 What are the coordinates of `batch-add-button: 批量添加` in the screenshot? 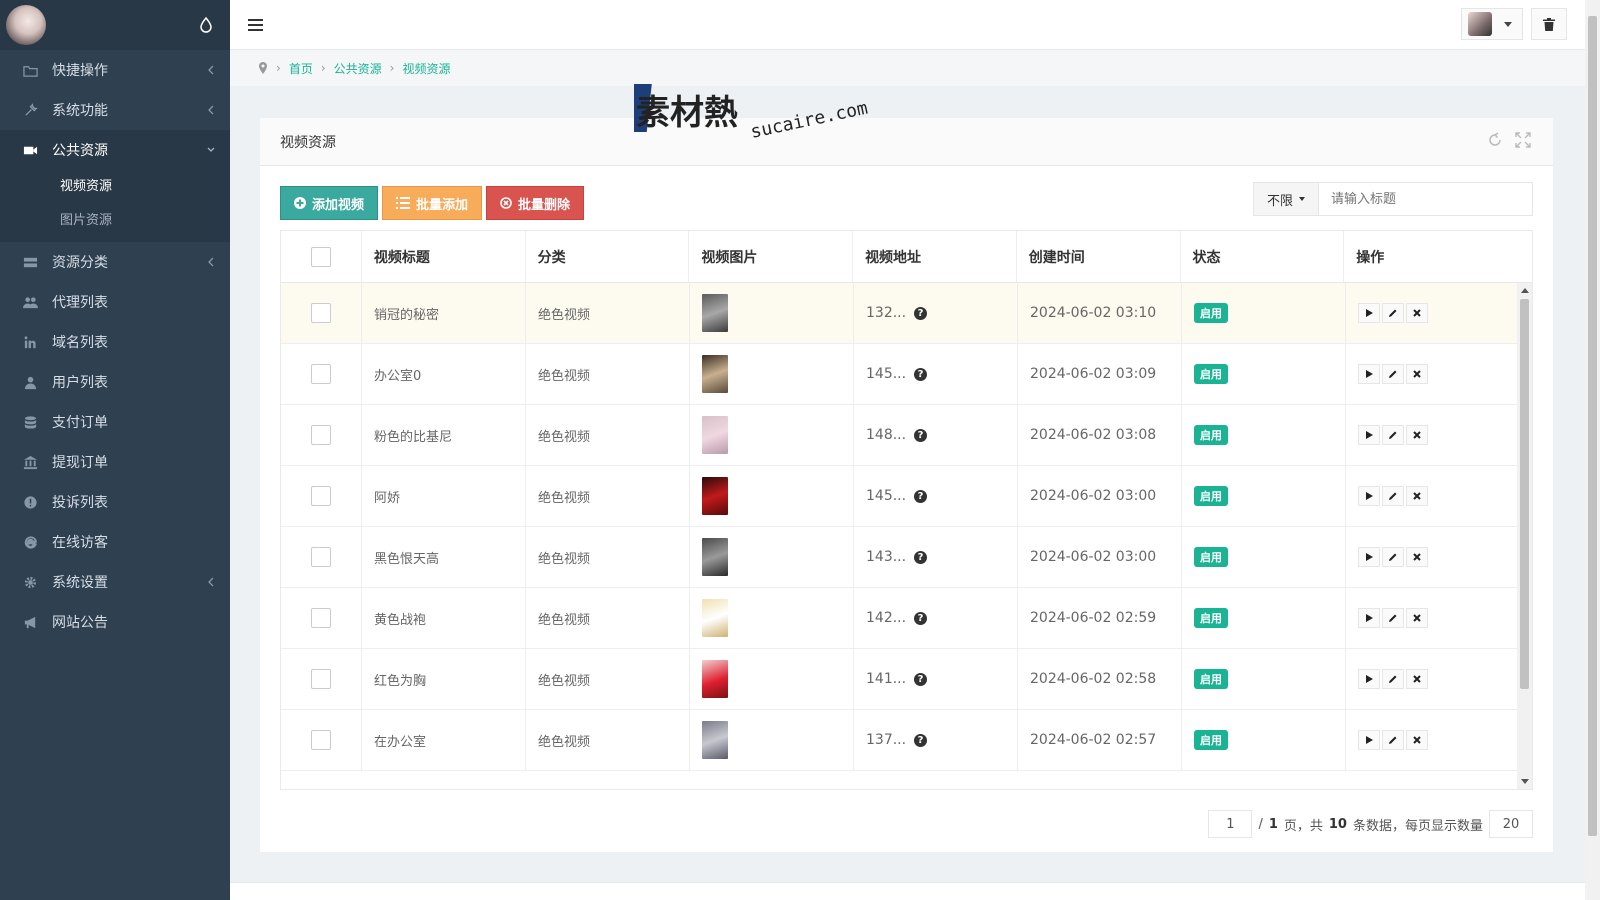 It's located at (432, 203).